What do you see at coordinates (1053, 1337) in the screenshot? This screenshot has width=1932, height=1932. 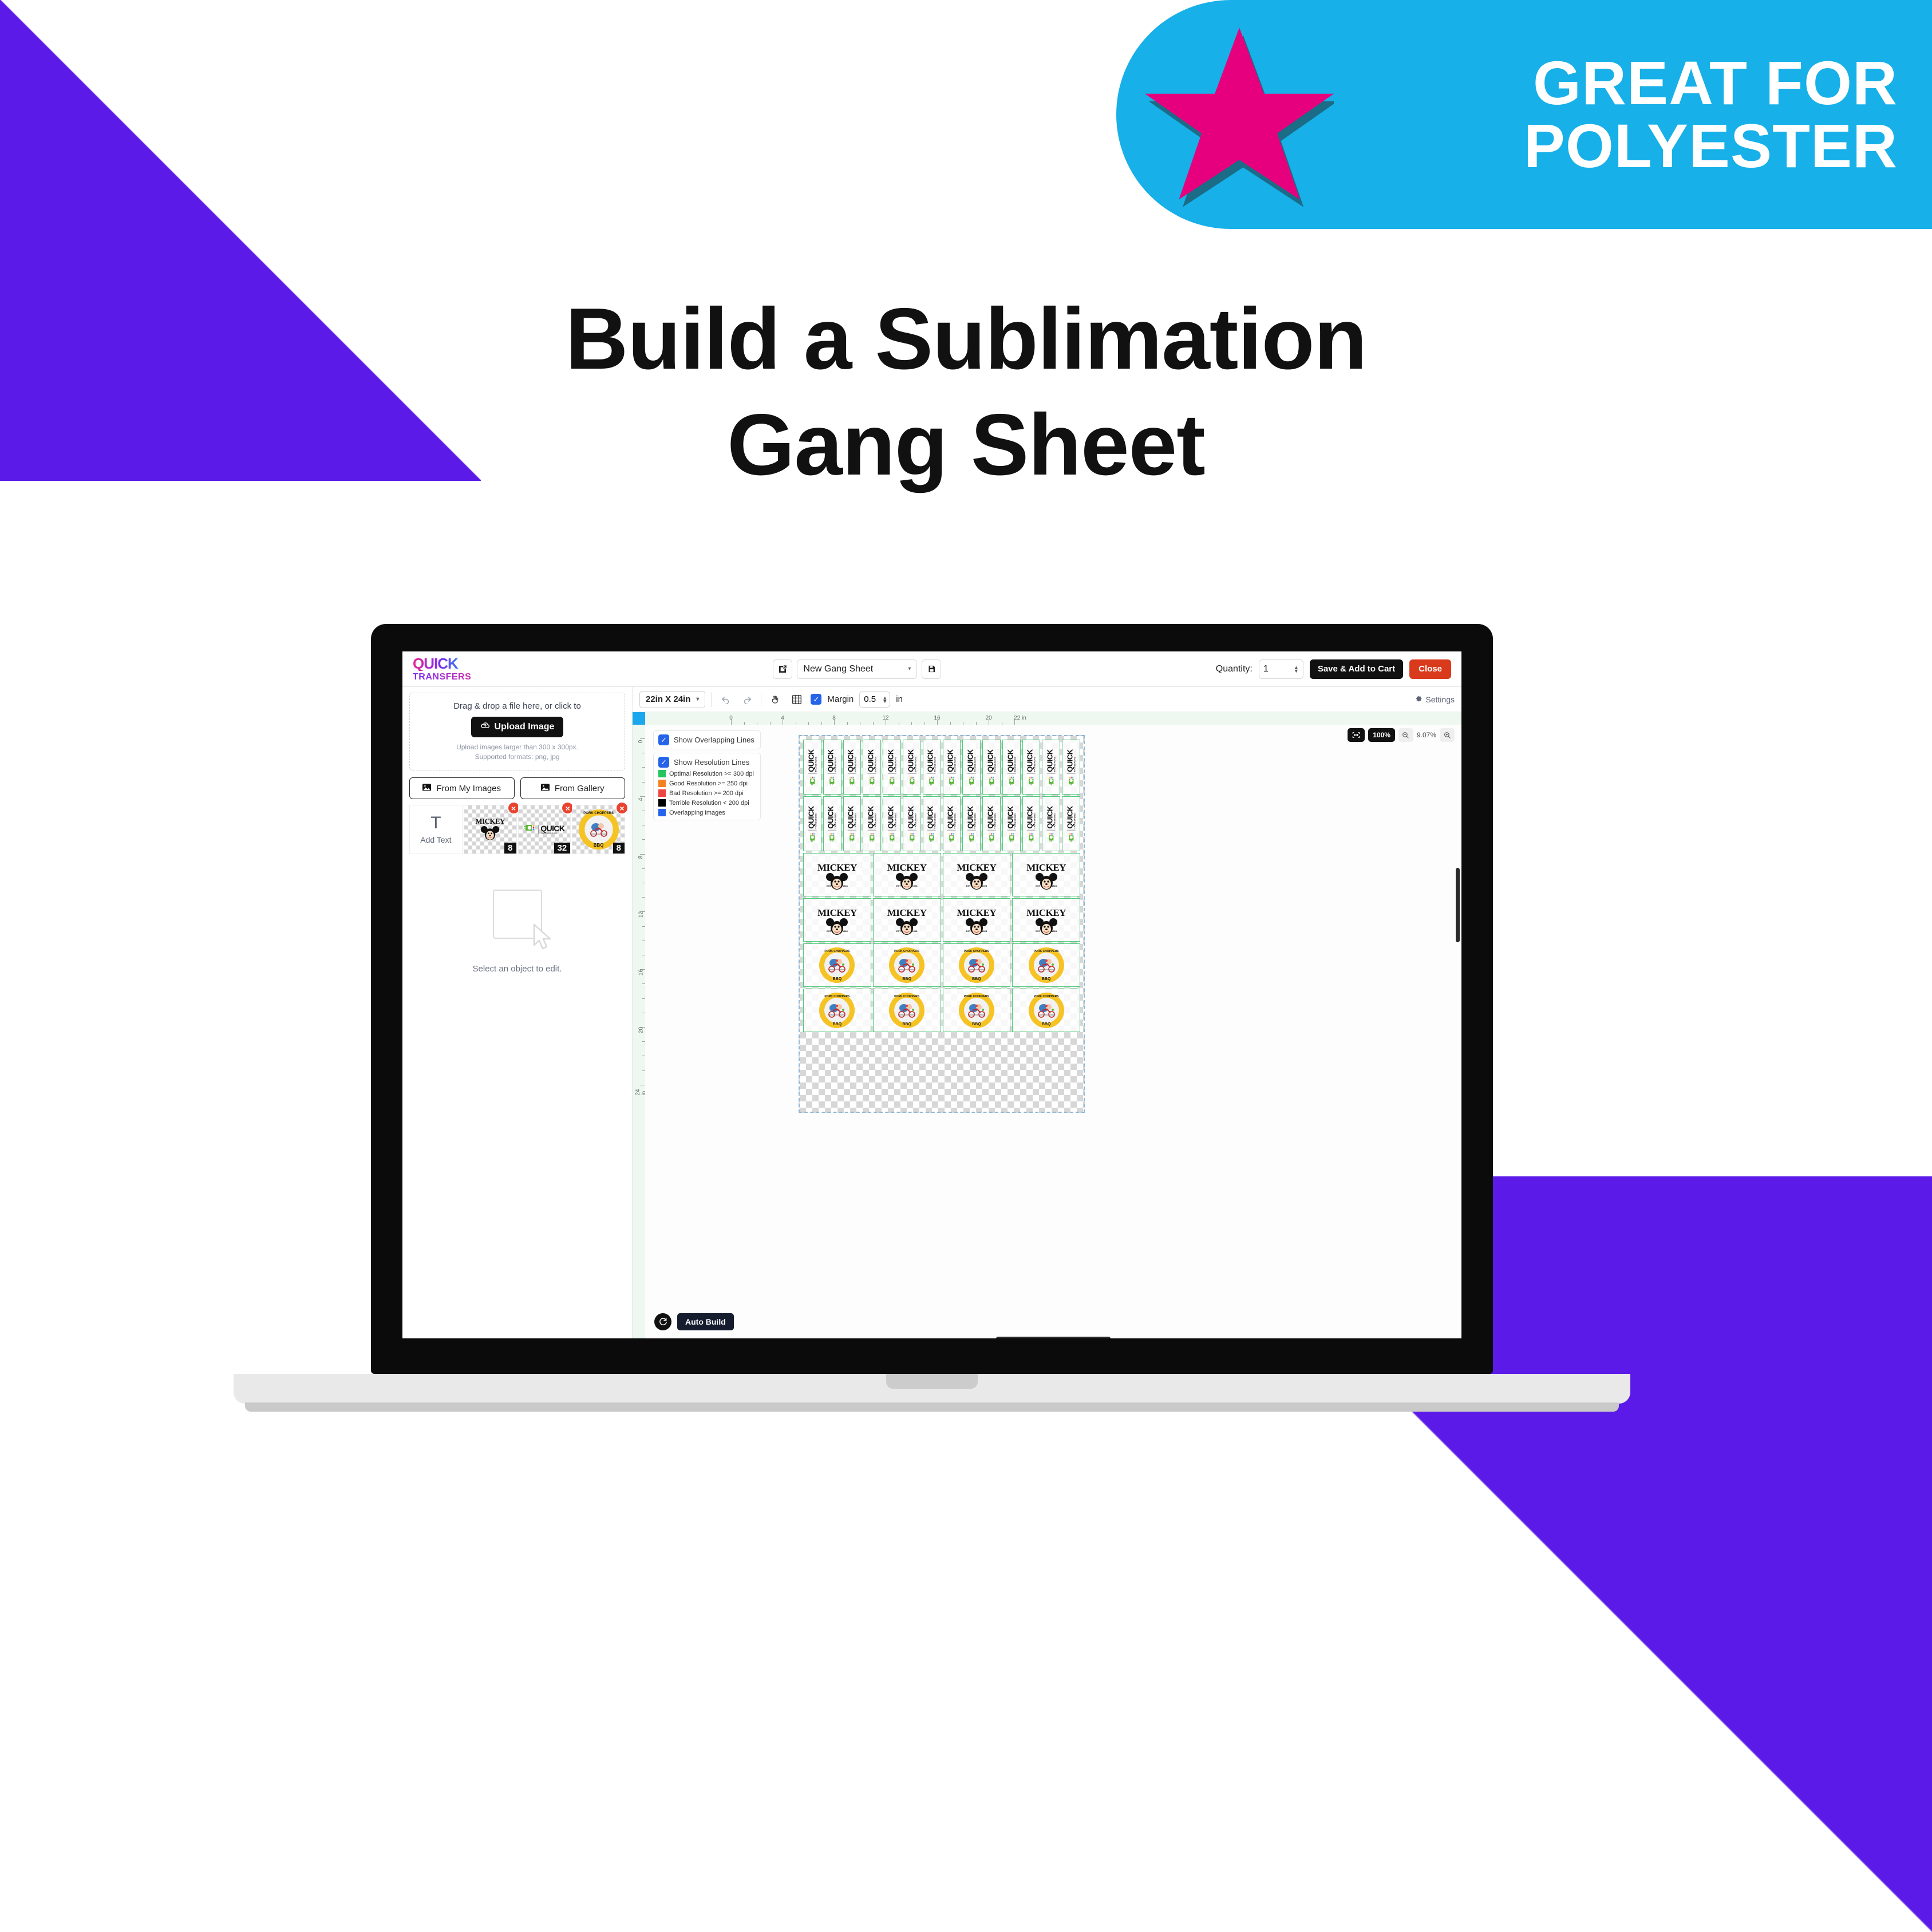 I see `canvas-horizontal-scrollbar` at bounding box center [1053, 1337].